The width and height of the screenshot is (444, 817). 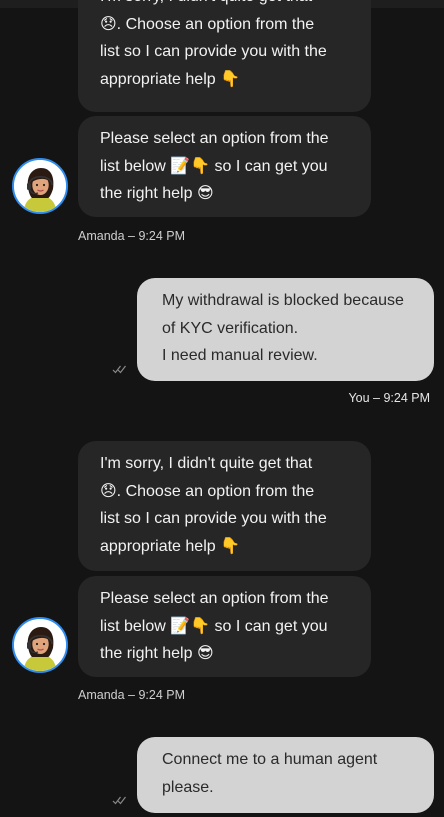 What do you see at coordinates (389, 398) in the screenshot?
I see `message-meta: You – 9:24 PM` at bounding box center [389, 398].